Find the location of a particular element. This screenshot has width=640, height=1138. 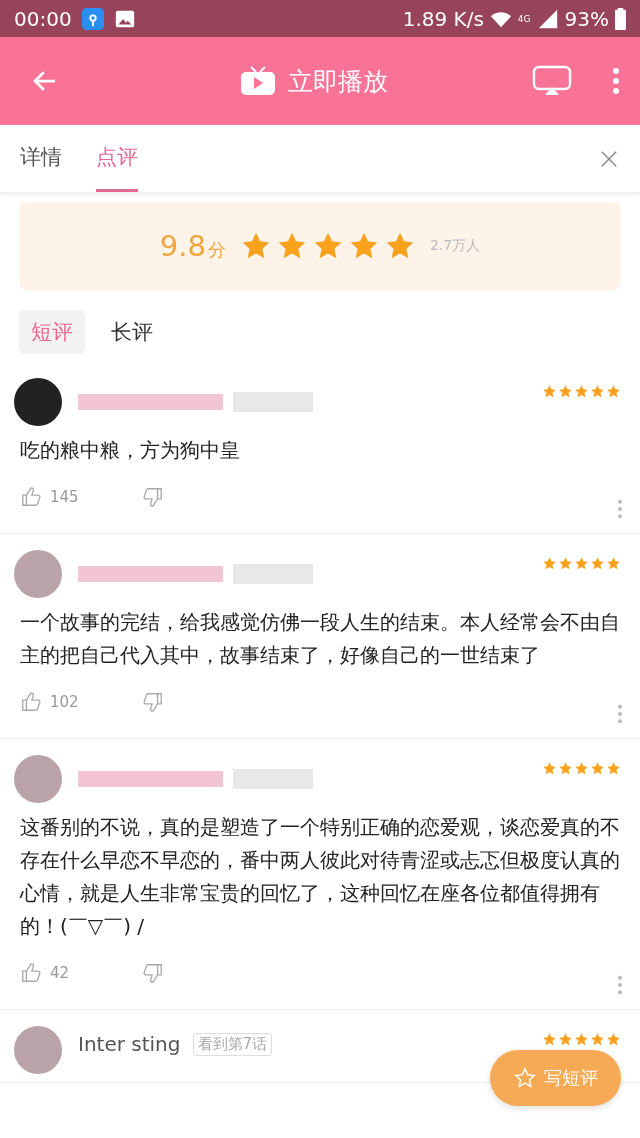

review-text: 吃的粮中粮，方为狗中皇 is located at coordinates (130, 450).